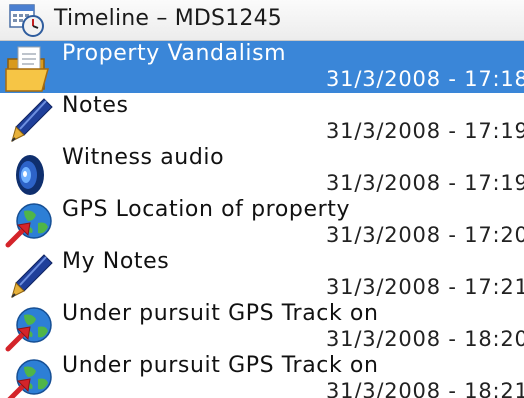 This screenshot has width=524, height=398. I want to click on timeline-item: Notes 31/3/2008 - 17:19, so click(262, 119).